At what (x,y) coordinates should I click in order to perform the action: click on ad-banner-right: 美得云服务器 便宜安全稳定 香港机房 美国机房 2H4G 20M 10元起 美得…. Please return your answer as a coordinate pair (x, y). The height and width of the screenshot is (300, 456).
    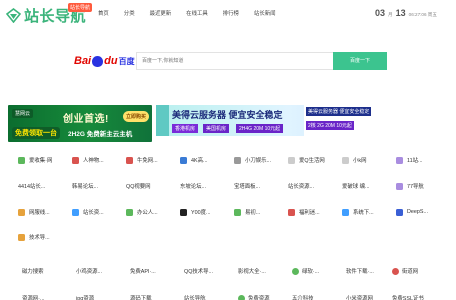
    Looking at the image, I should click on (302, 120).